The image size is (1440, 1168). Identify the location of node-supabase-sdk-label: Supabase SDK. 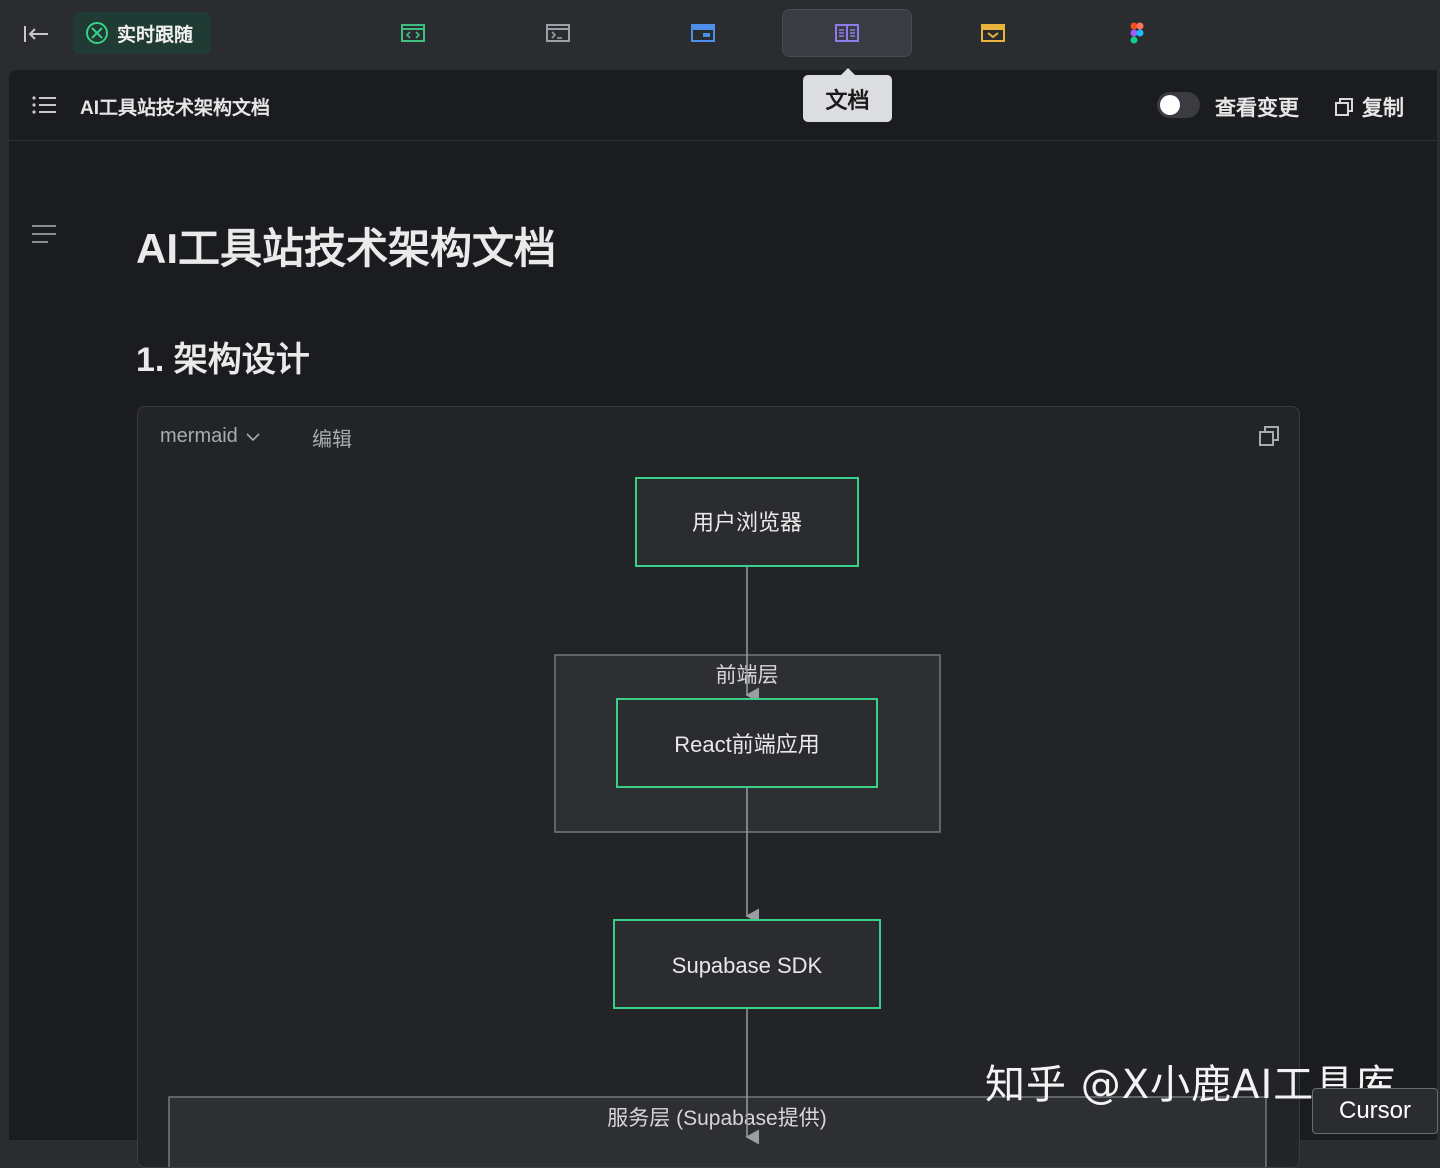
(747, 965).